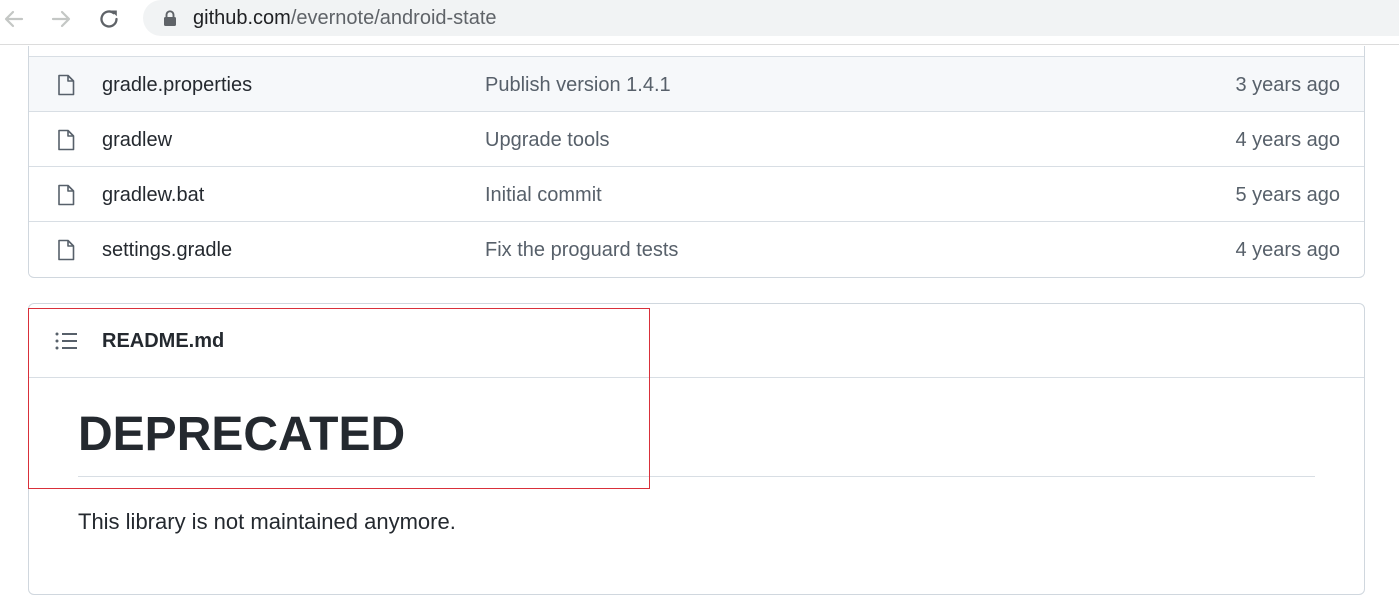 This screenshot has height=595, width=1399. Describe the element at coordinates (177, 85) in the screenshot. I see `file-name-link: gradle.properties` at that location.